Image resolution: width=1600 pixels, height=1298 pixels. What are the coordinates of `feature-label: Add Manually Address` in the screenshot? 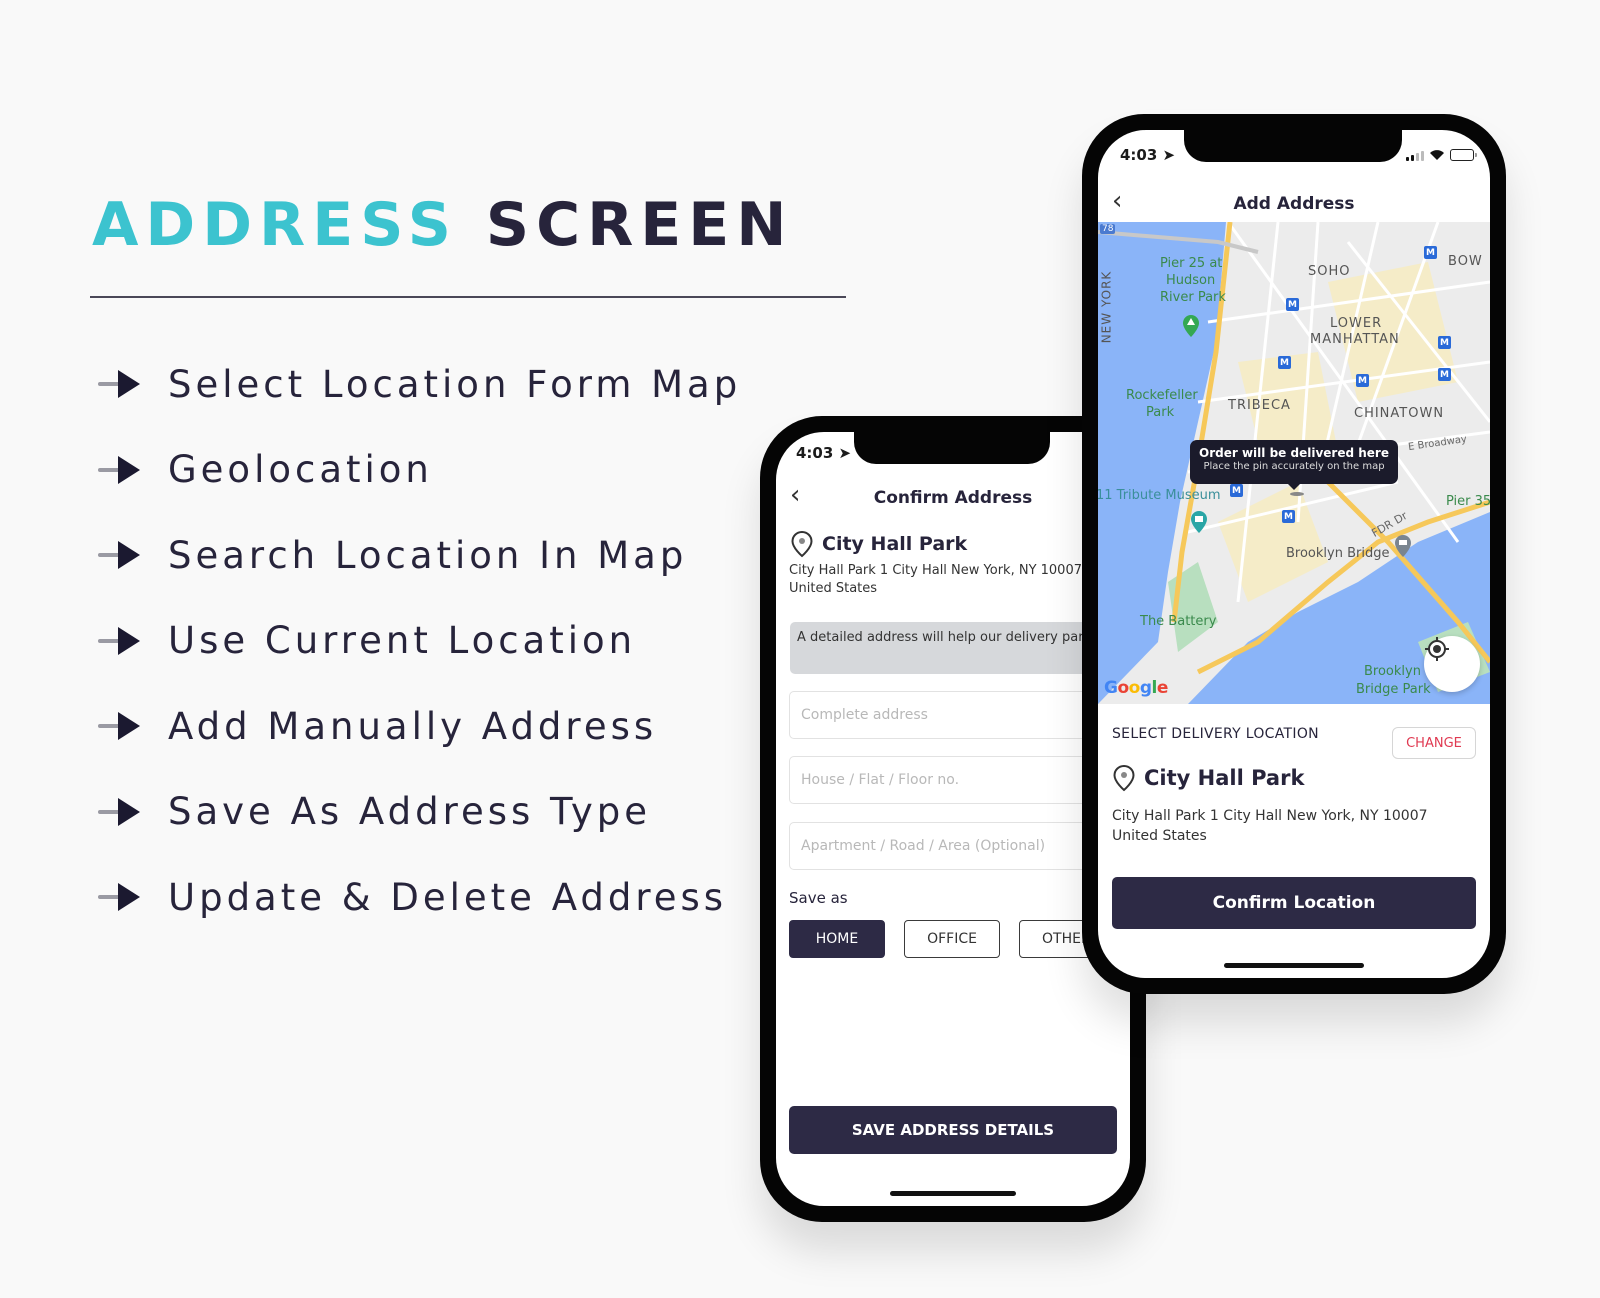 It's located at (413, 726).